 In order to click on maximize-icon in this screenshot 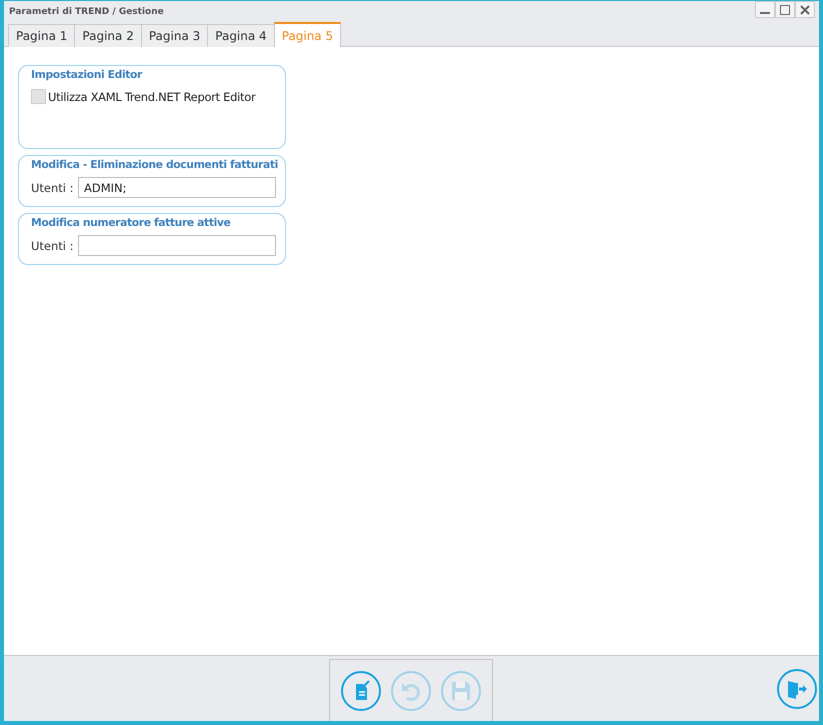, I will do `click(785, 9)`.